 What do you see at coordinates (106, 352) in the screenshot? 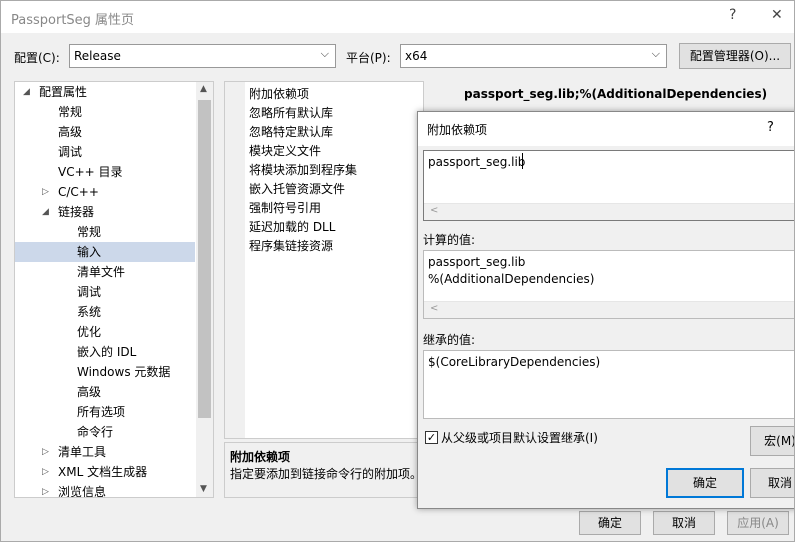
I see `tree-item: 嵌入的 IDL` at bounding box center [106, 352].